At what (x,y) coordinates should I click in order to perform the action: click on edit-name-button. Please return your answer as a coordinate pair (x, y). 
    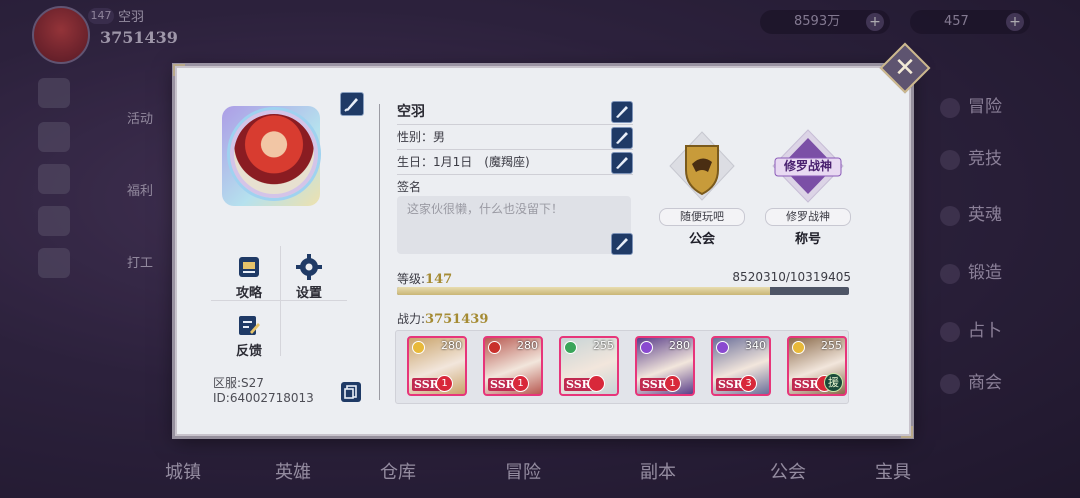
    Looking at the image, I should click on (622, 112).